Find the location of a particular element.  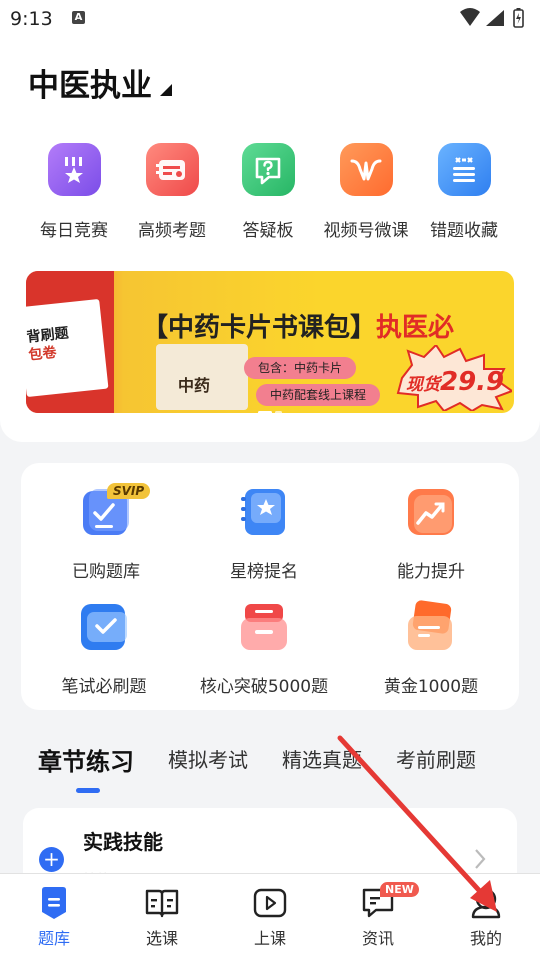

chapter-title: 实践技能 is located at coordinates (123, 842).